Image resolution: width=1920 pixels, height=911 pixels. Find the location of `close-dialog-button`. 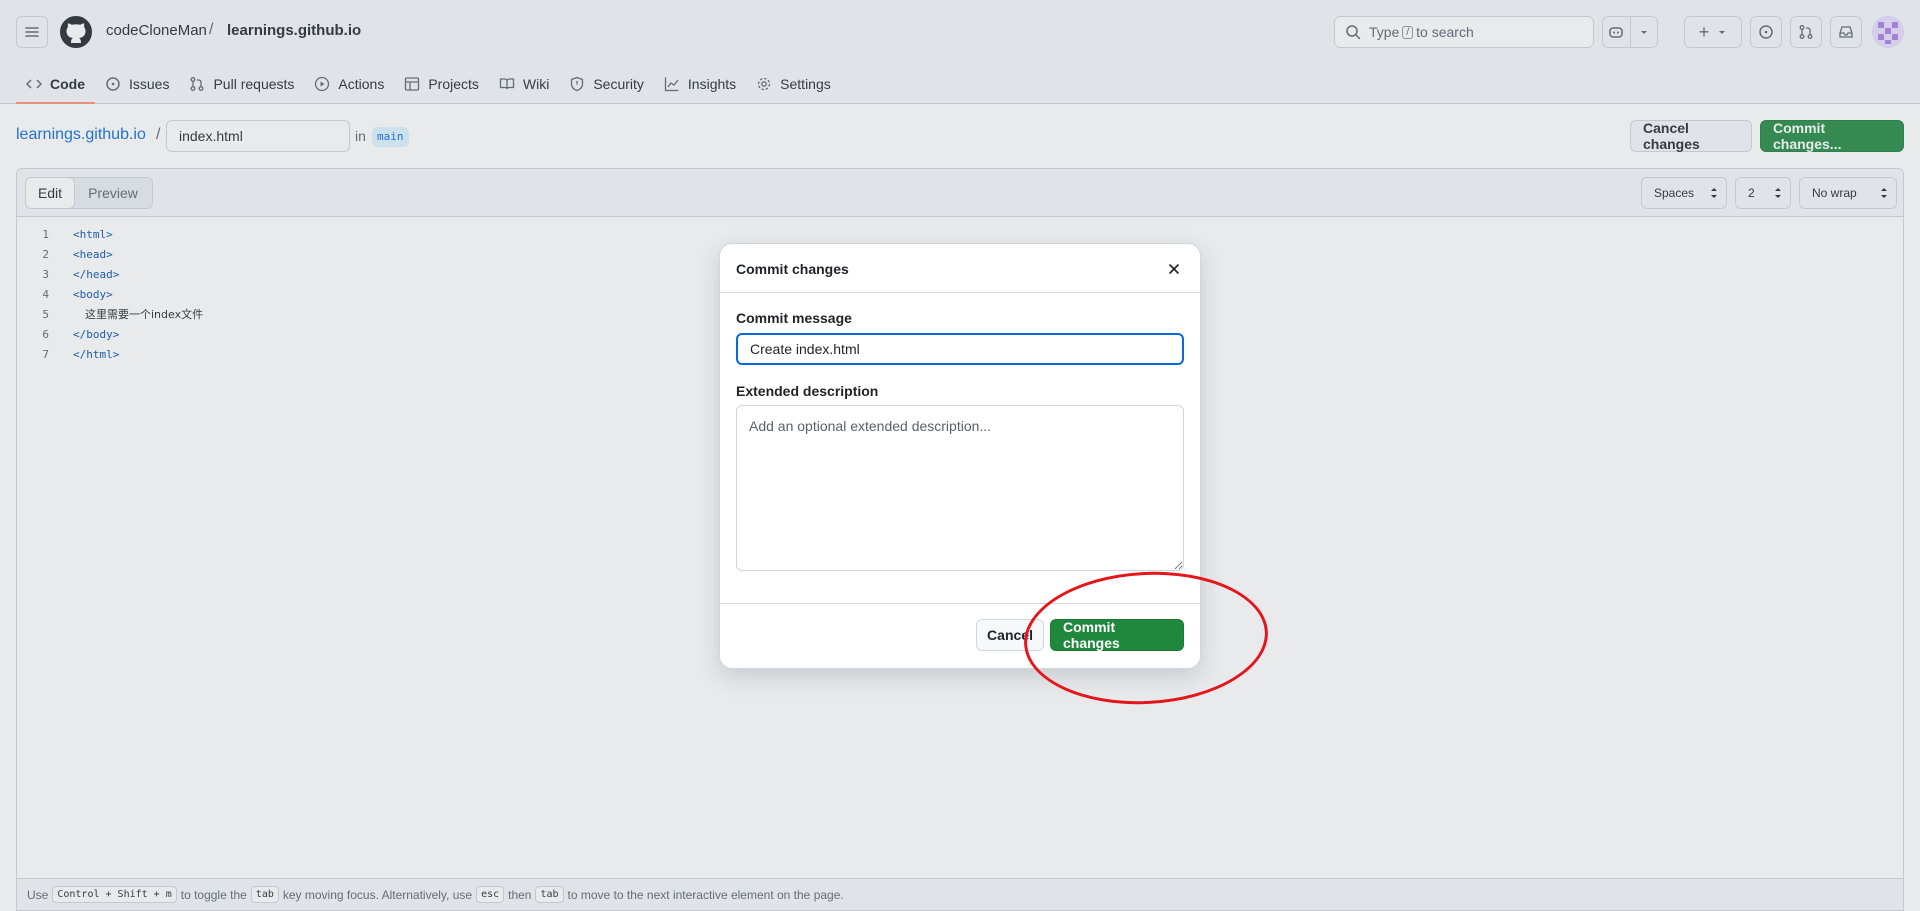

close-dialog-button is located at coordinates (1174, 269).